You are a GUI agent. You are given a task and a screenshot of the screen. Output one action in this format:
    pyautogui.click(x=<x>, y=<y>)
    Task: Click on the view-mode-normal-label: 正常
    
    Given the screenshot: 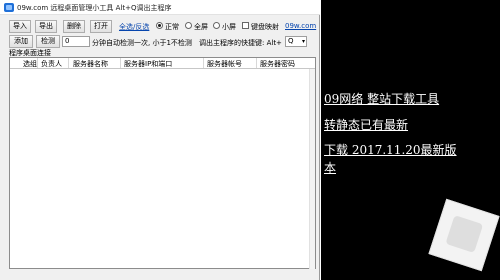 What is the action you would take?
    pyautogui.click(x=172, y=27)
    